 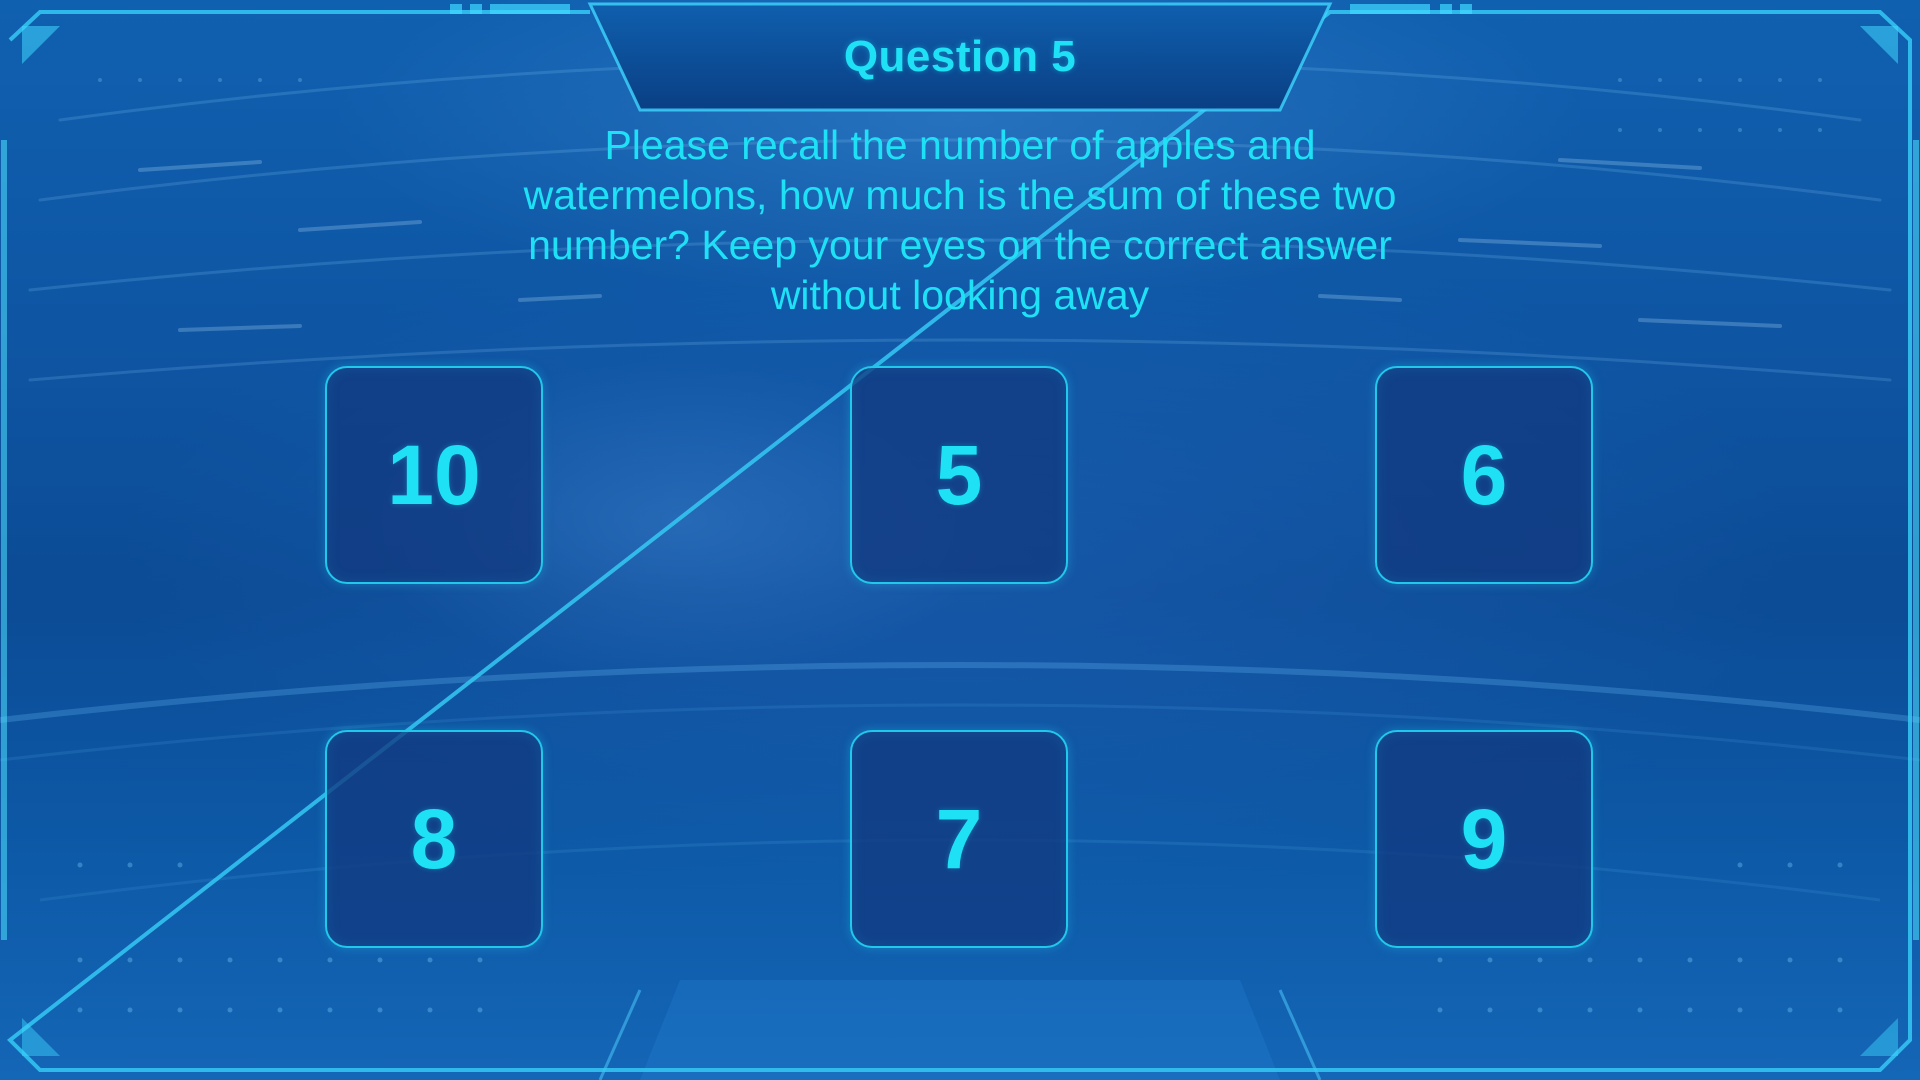 I want to click on answer-option-label: 5, so click(x=959, y=475).